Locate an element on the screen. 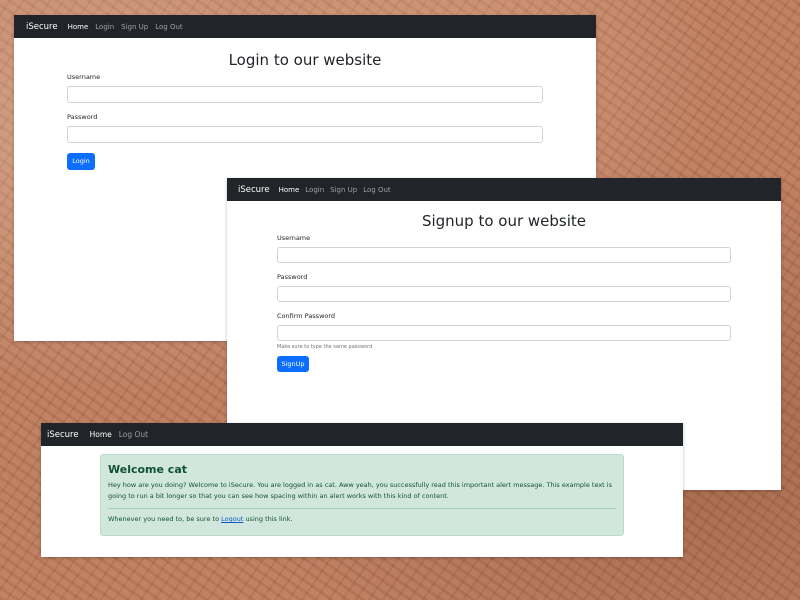  confirm-password-label: Confirm Password is located at coordinates (306, 316).